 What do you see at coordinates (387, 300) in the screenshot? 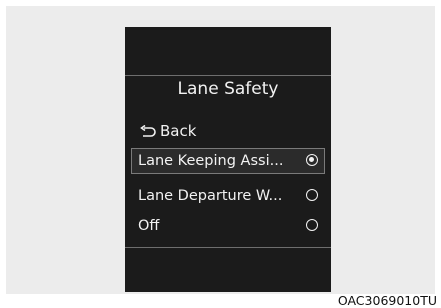
I see `figure-code: OAC3069010TU` at bounding box center [387, 300].